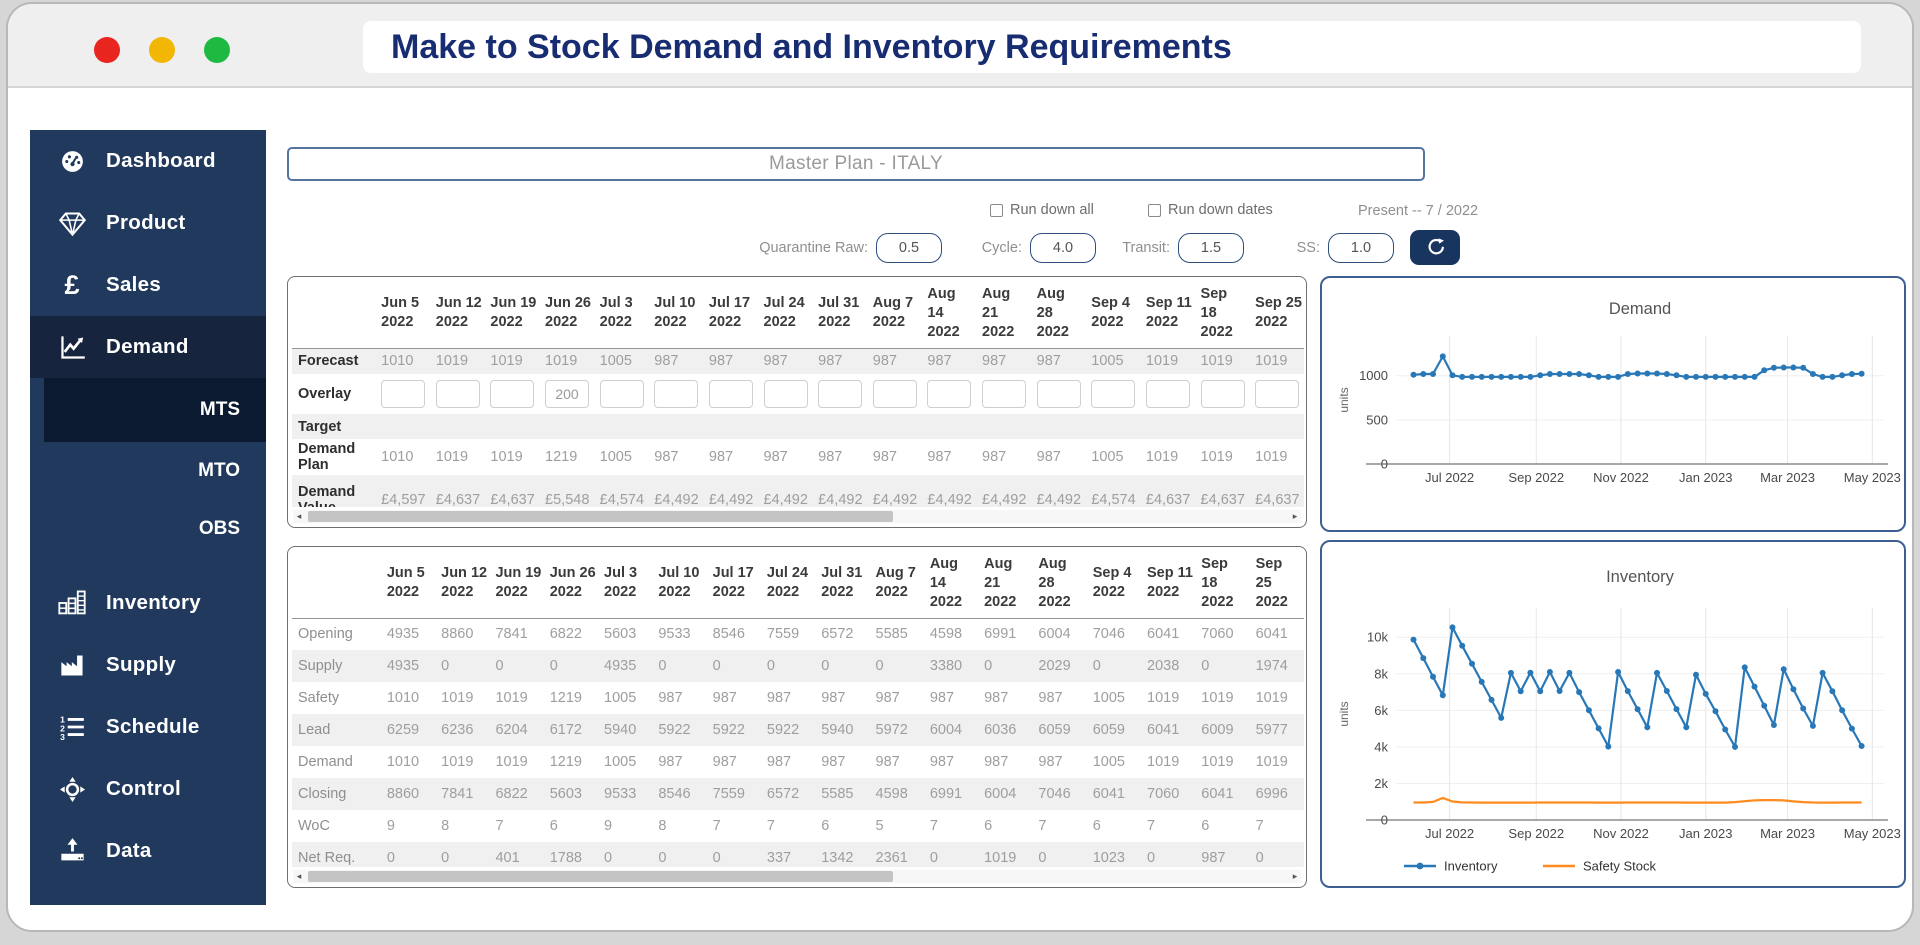  Describe the element at coordinates (162, 50) in the screenshot. I see `minimize-button` at that location.